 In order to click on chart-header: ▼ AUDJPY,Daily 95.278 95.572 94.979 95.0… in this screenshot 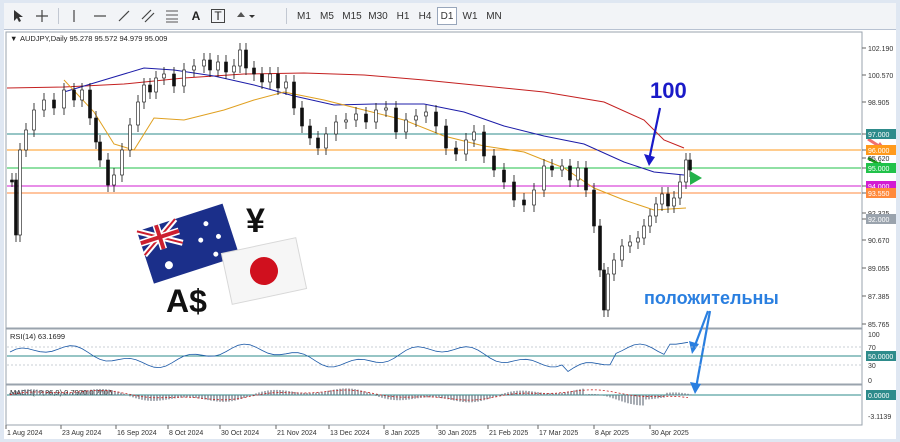, I will do `click(88, 38)`.